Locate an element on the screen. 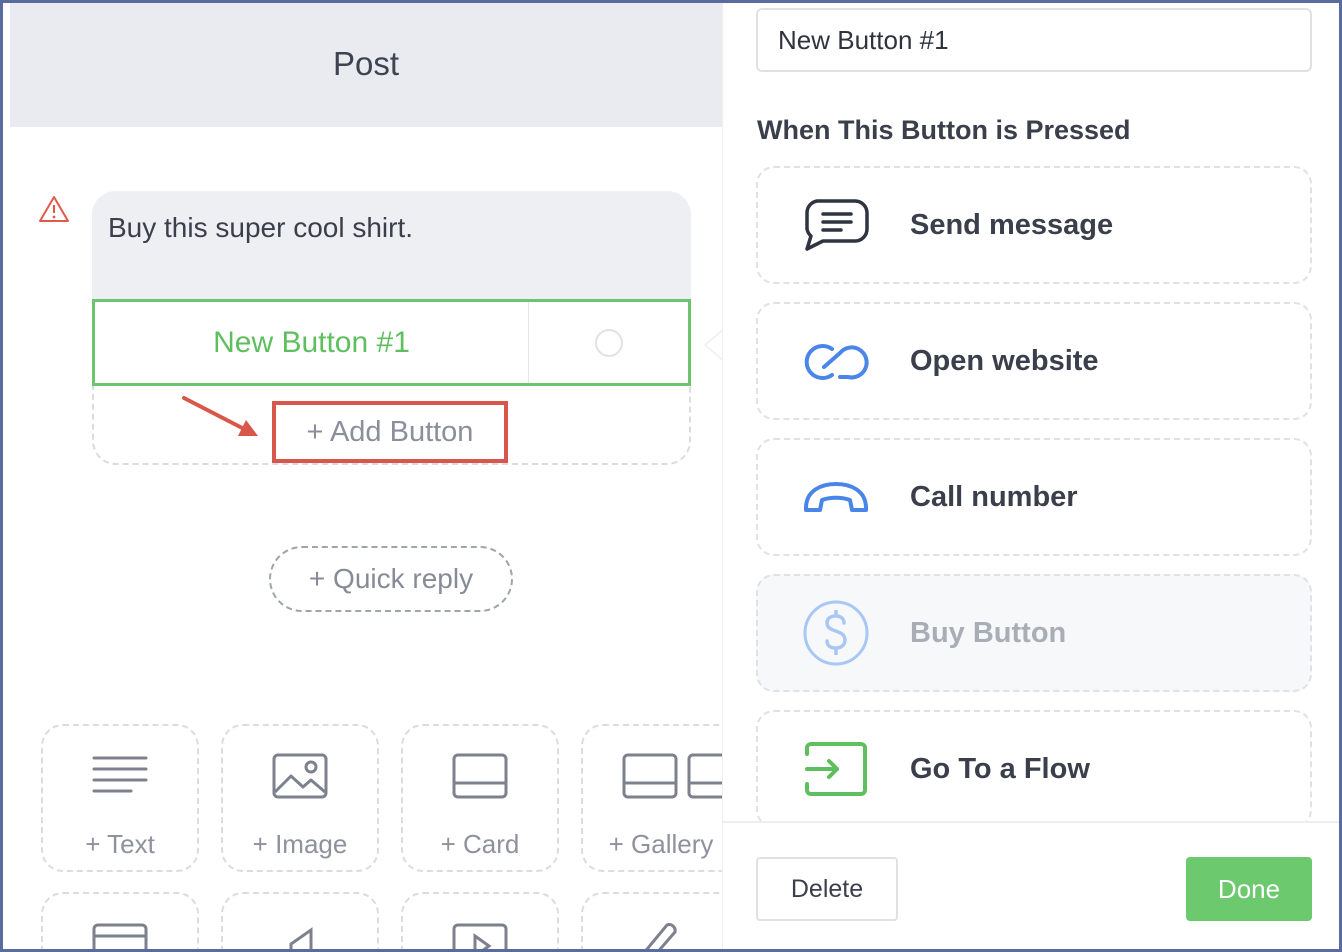 The width and height of the screenshot is (1342, 952). add-gallery-tile: + Gallery is located at coordinates (651, 798).